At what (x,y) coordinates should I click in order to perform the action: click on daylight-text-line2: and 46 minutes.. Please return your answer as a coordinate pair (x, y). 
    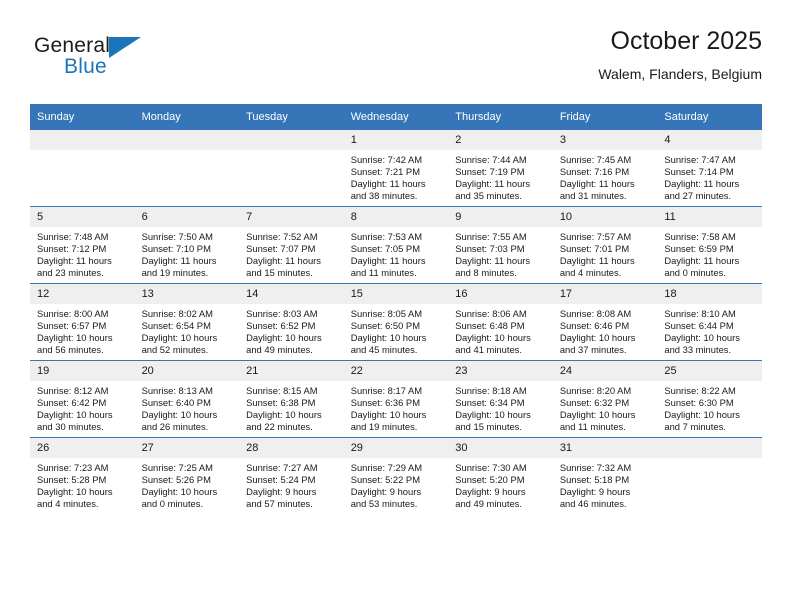
    Looking at the image, I should click on (593, 504).